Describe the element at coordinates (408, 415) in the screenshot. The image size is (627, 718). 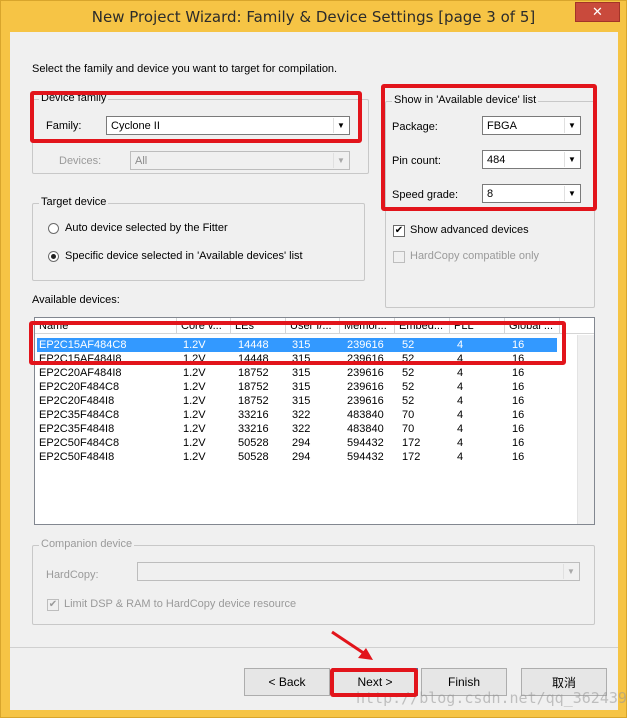
I see `table-cell: 70` at that location.